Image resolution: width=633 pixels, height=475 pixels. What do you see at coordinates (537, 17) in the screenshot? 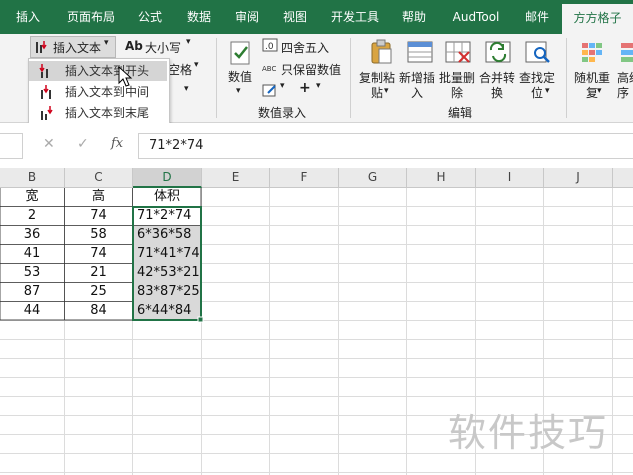
I see `tab-mail: 邮件` at bounding box center [537, 17].